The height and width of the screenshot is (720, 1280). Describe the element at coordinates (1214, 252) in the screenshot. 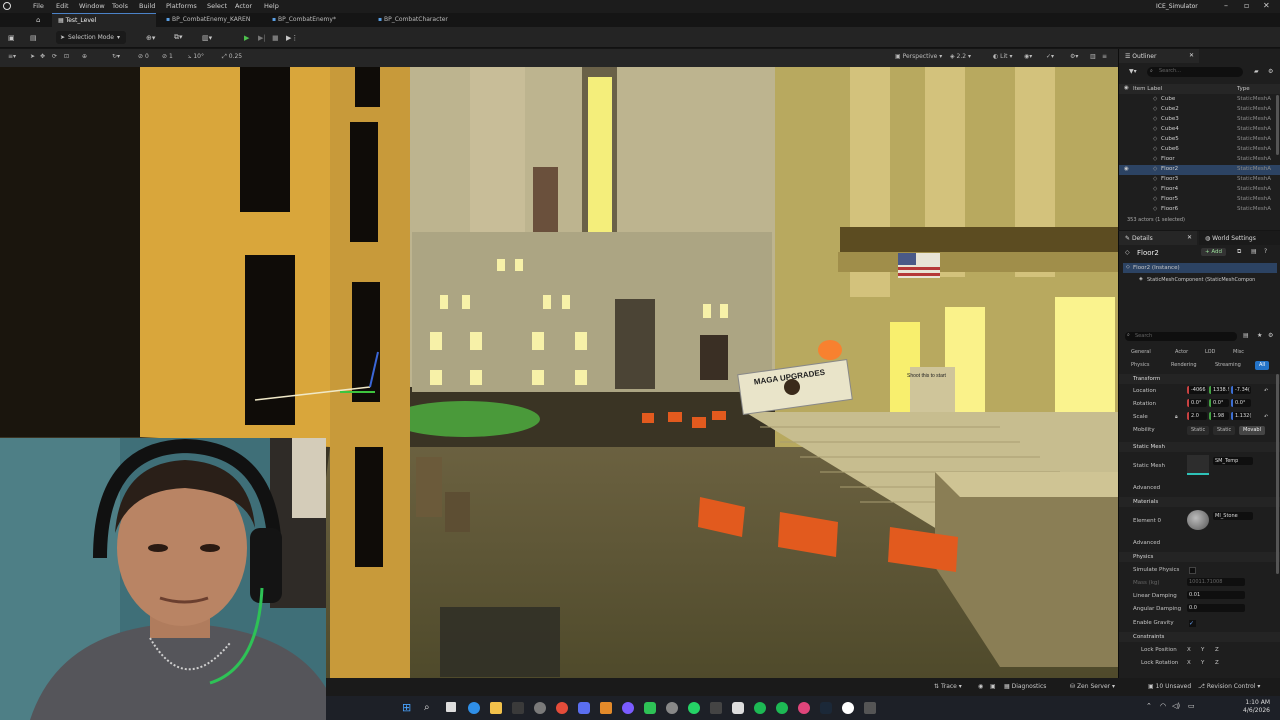

I see `add-component-button: + Add` at that location.